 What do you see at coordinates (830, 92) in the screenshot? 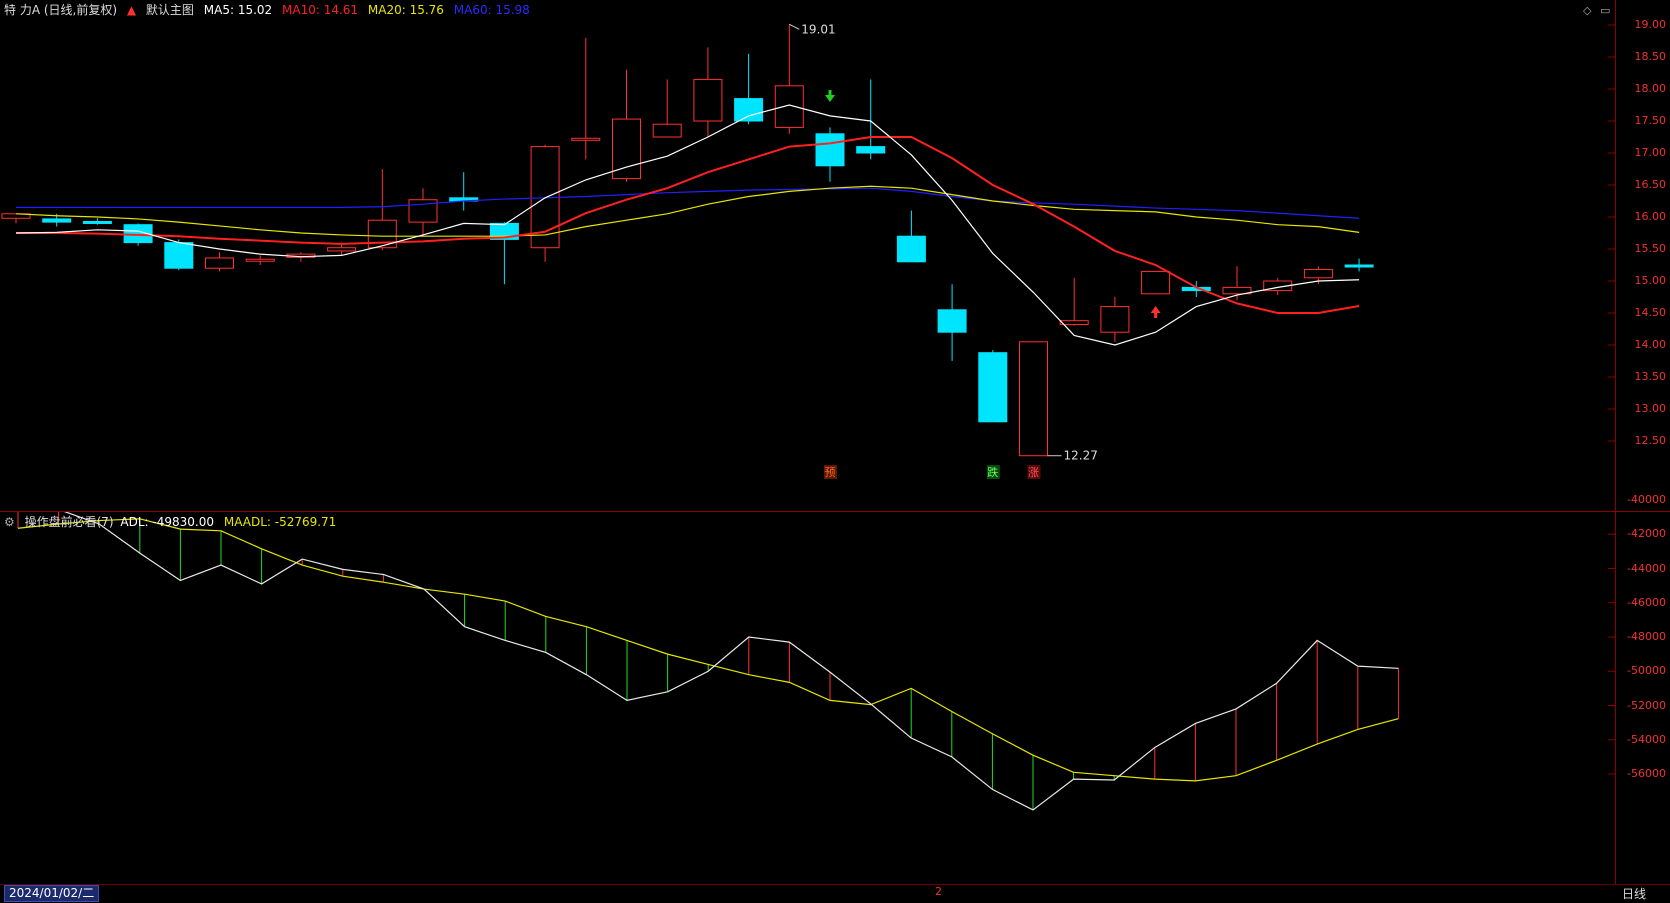
I see `sell-arrow-icon-stem` at bounding box center [830, 92].